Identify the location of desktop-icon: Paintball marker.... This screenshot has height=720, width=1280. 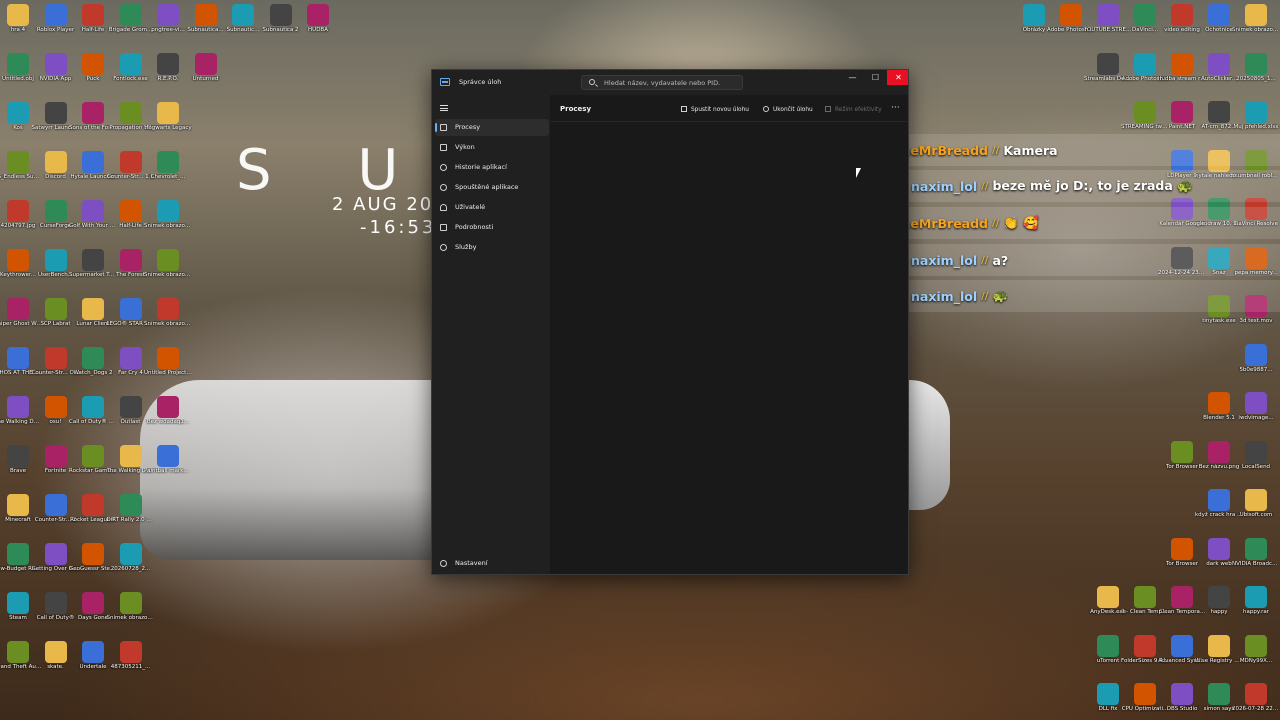
(168, 468).